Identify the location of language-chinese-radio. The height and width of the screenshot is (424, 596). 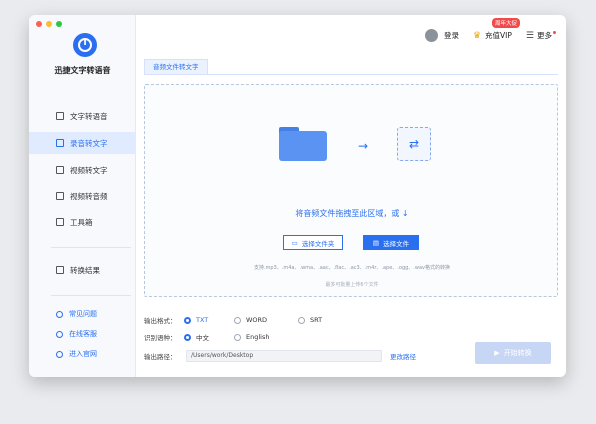
(187, 337).